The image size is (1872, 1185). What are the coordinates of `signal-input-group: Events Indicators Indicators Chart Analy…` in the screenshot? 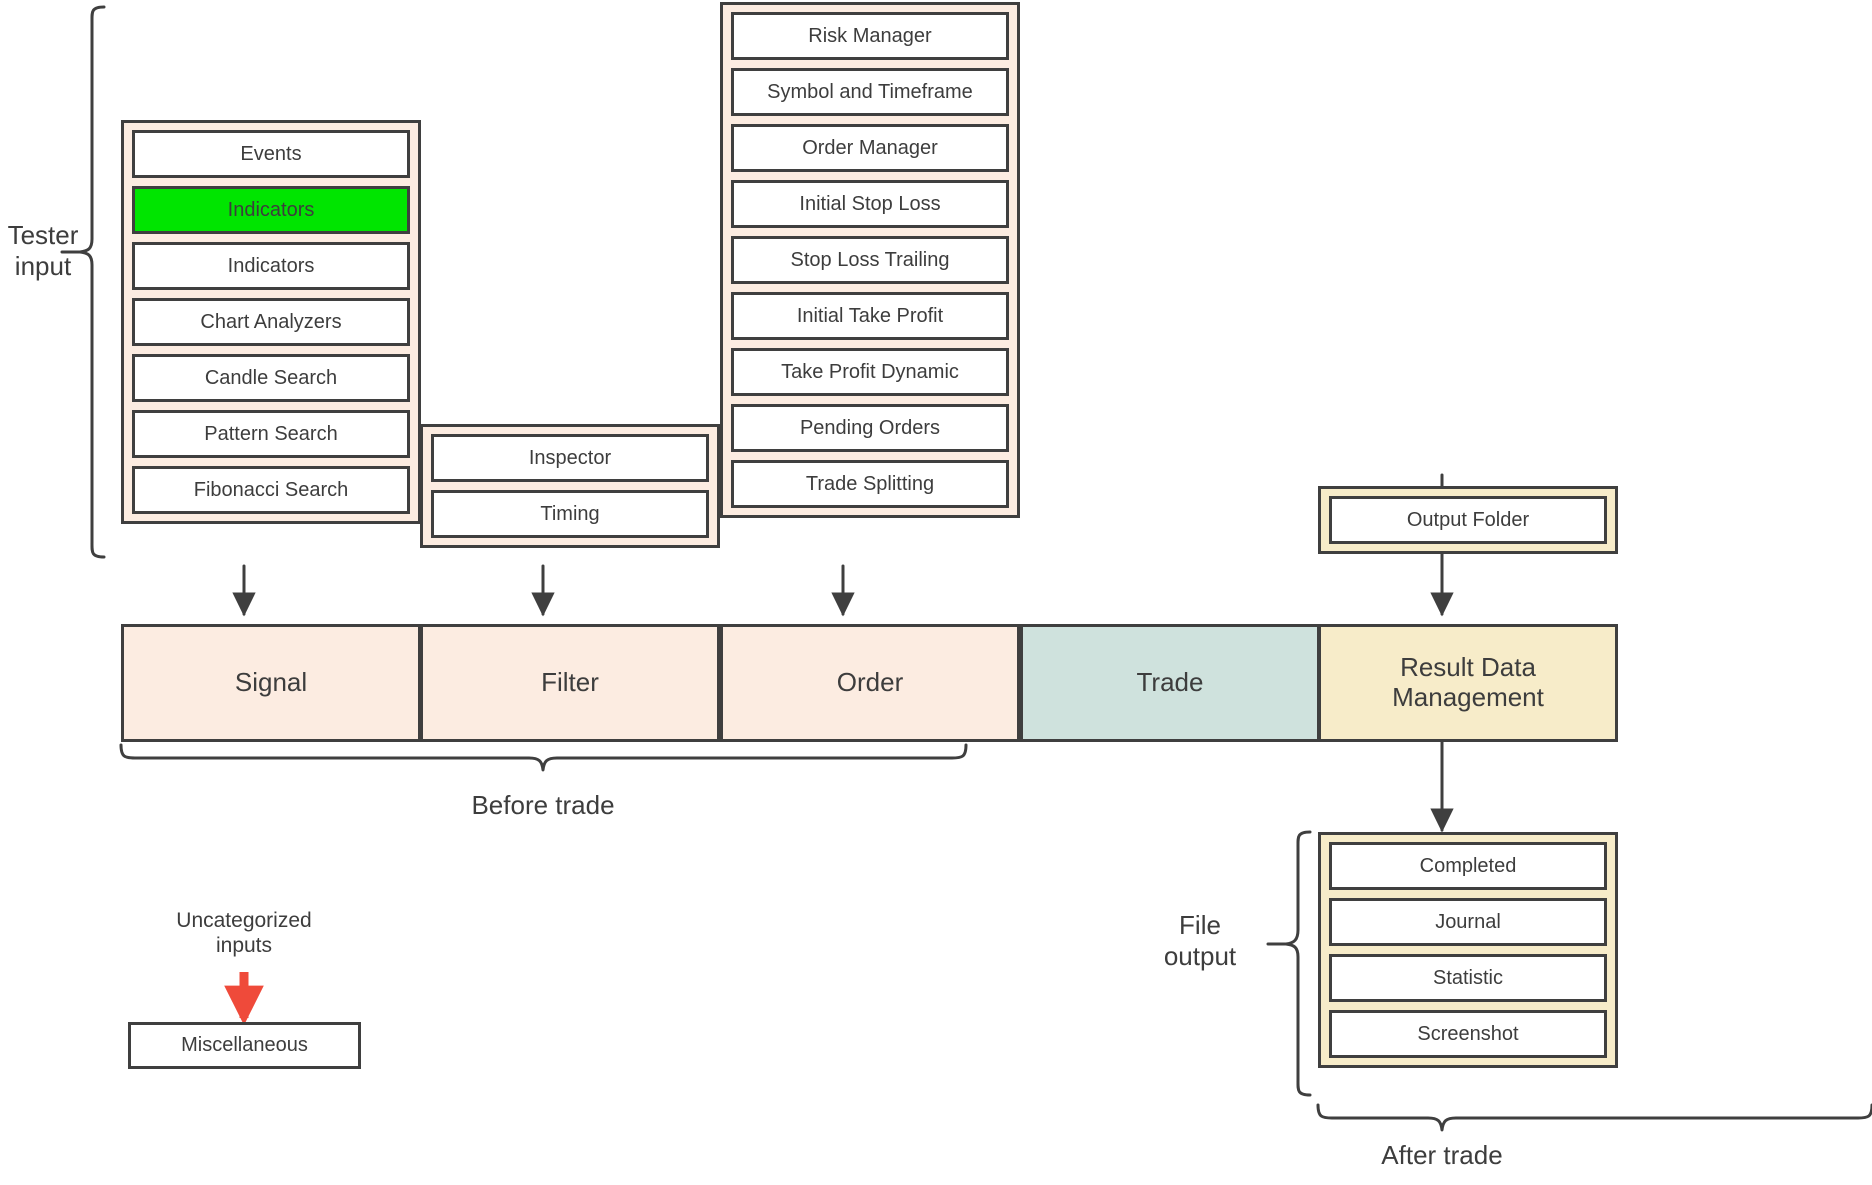 It's located at (271, 322).